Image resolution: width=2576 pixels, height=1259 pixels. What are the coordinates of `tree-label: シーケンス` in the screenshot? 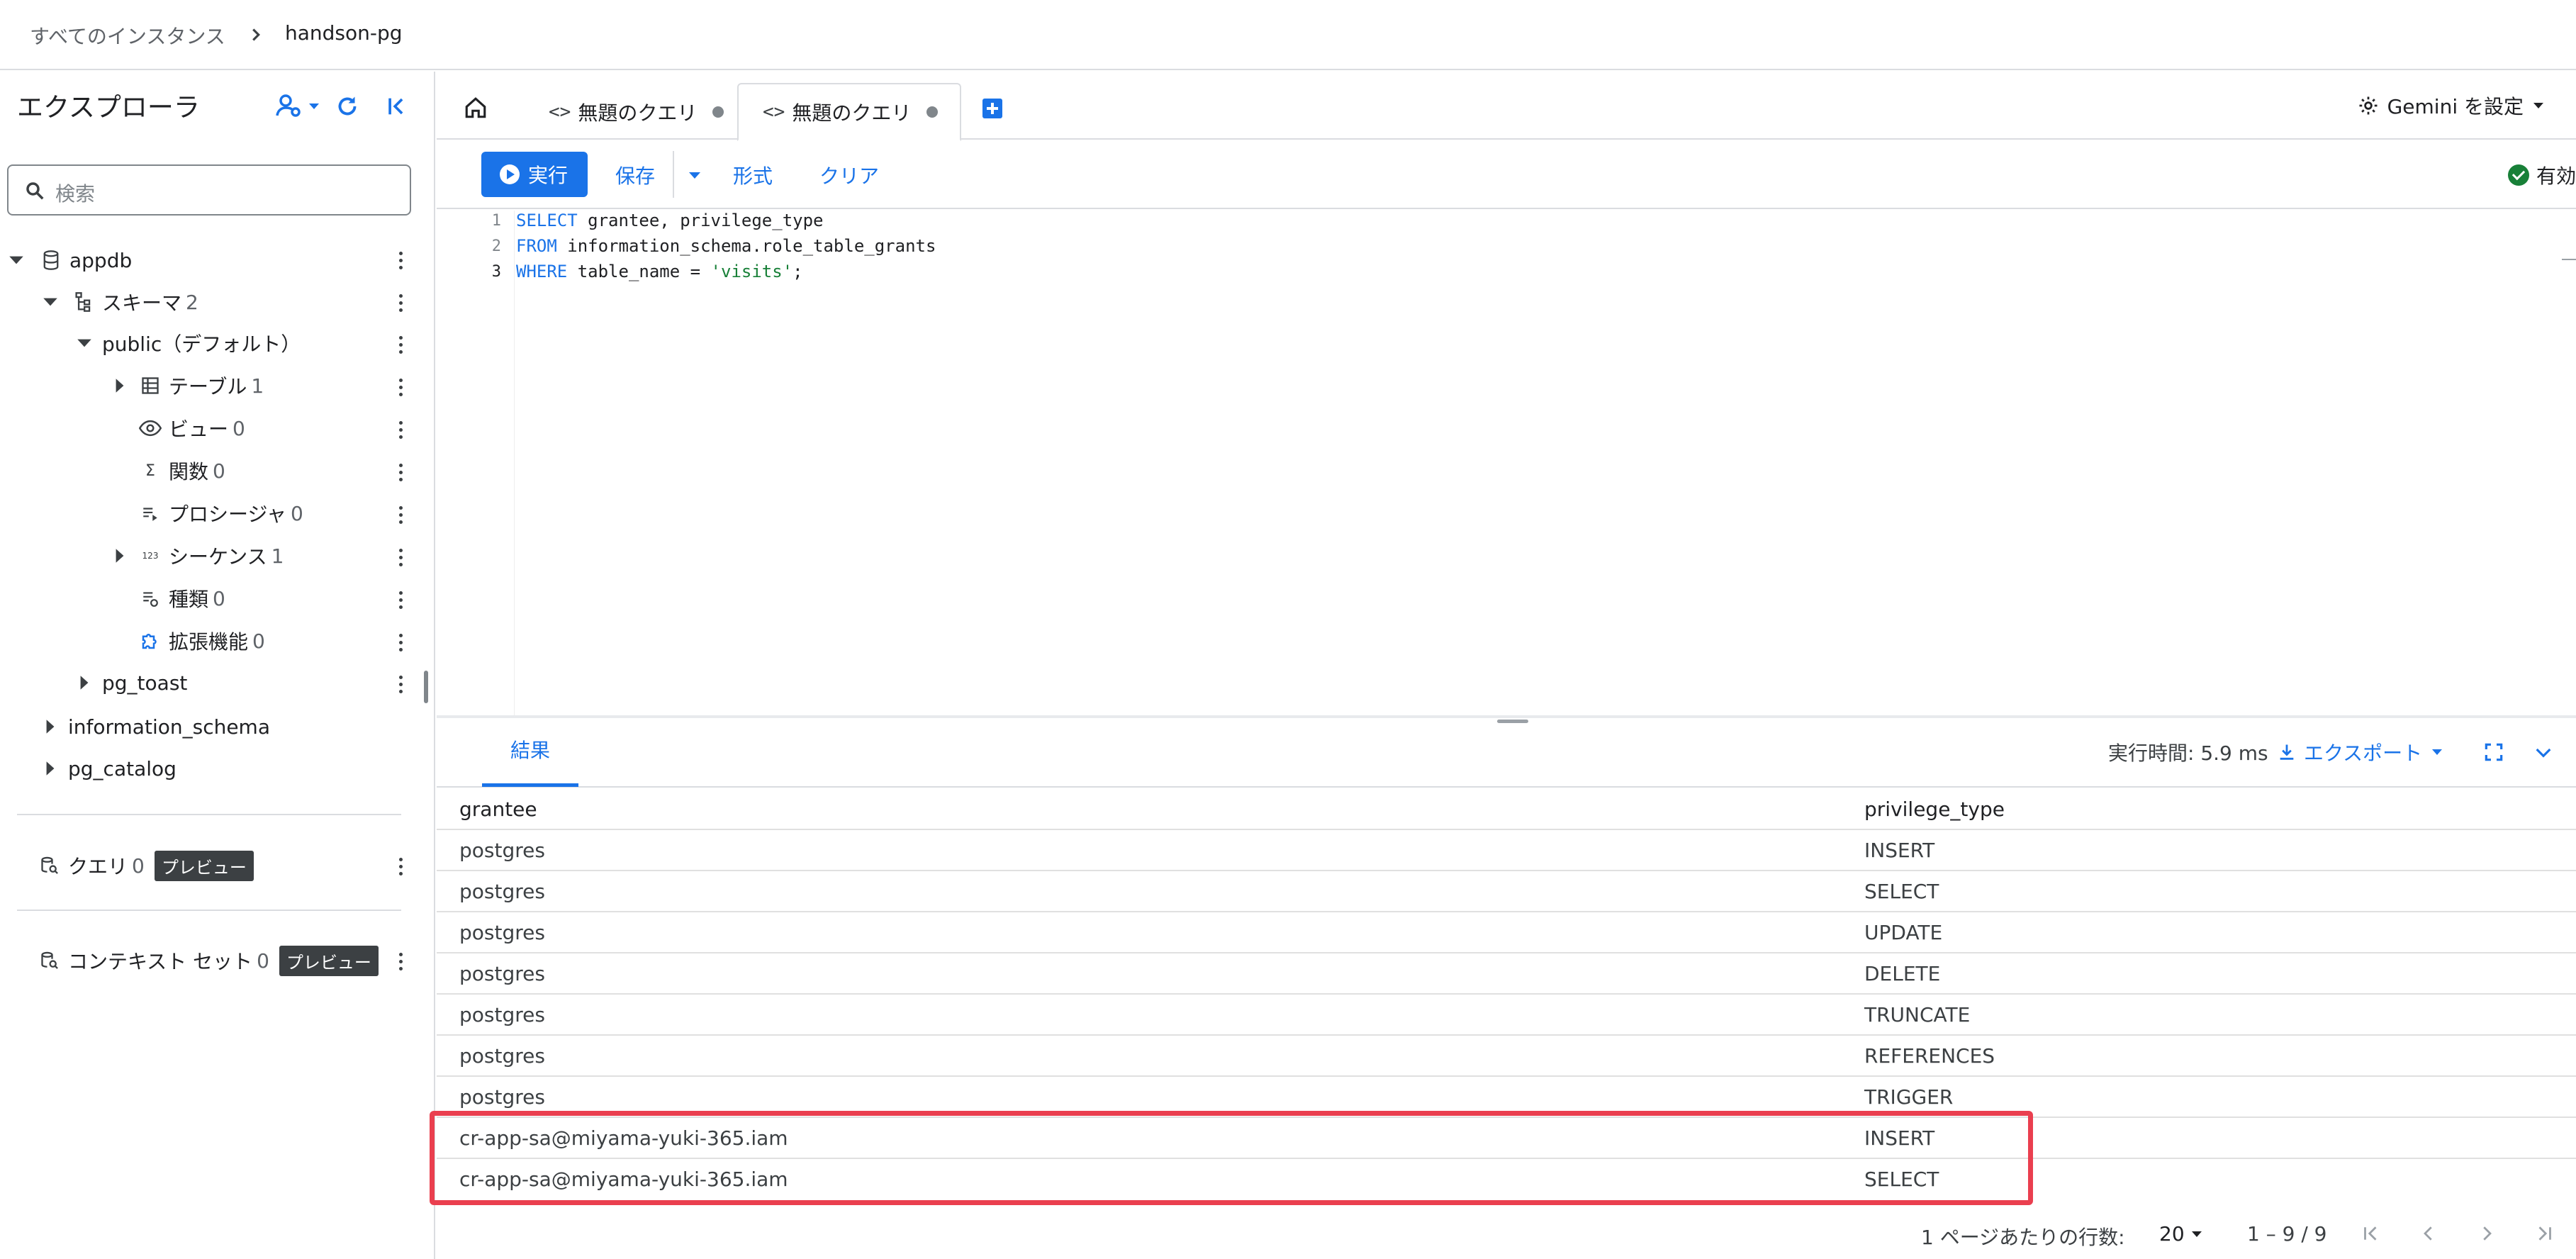 It's located at (218, 557).